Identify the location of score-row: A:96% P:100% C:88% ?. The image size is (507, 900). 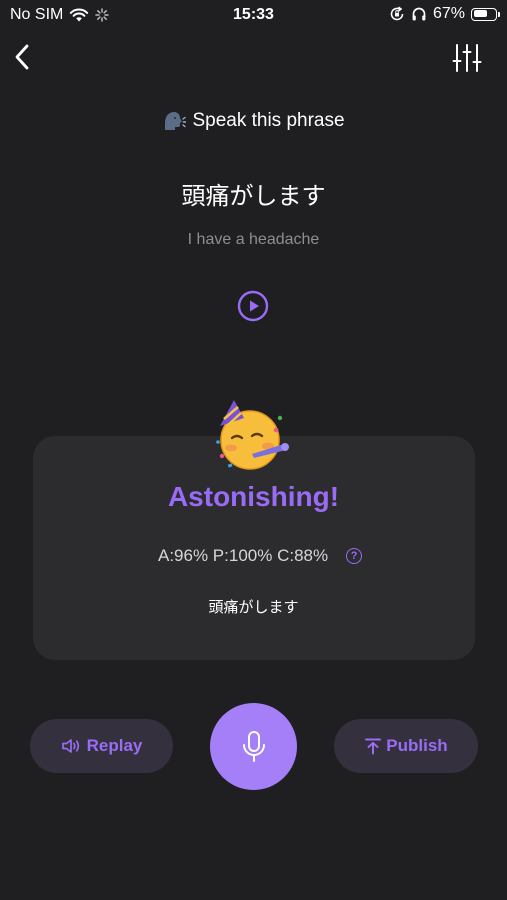
(260, 556).